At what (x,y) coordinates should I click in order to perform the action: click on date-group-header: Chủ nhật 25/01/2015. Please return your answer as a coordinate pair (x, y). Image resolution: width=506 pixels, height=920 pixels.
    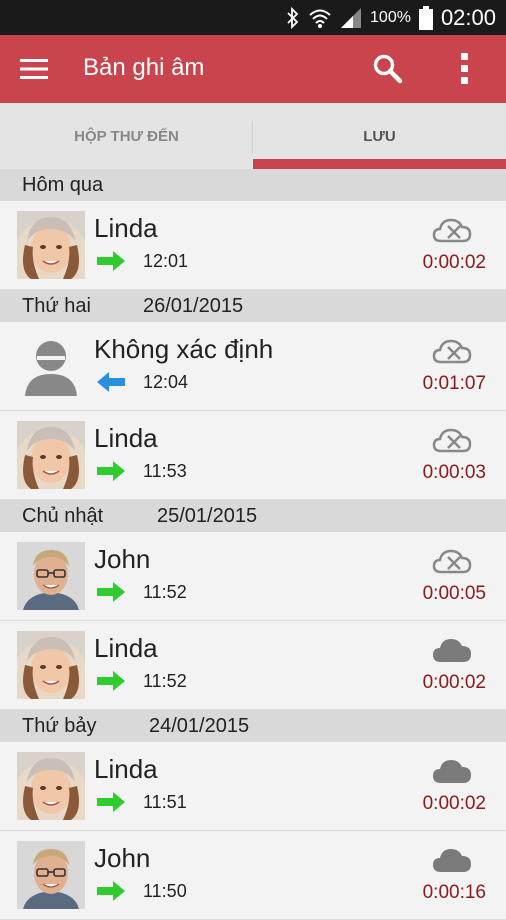
    Looking at the image, I should click on (253, 516).